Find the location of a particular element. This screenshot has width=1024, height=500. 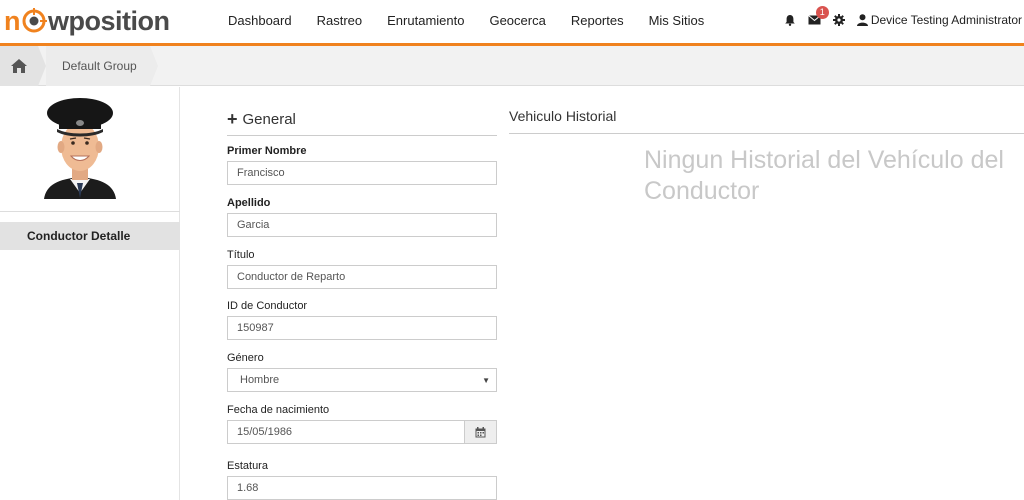

gender-label: Género is located at coordinates (245, 358).